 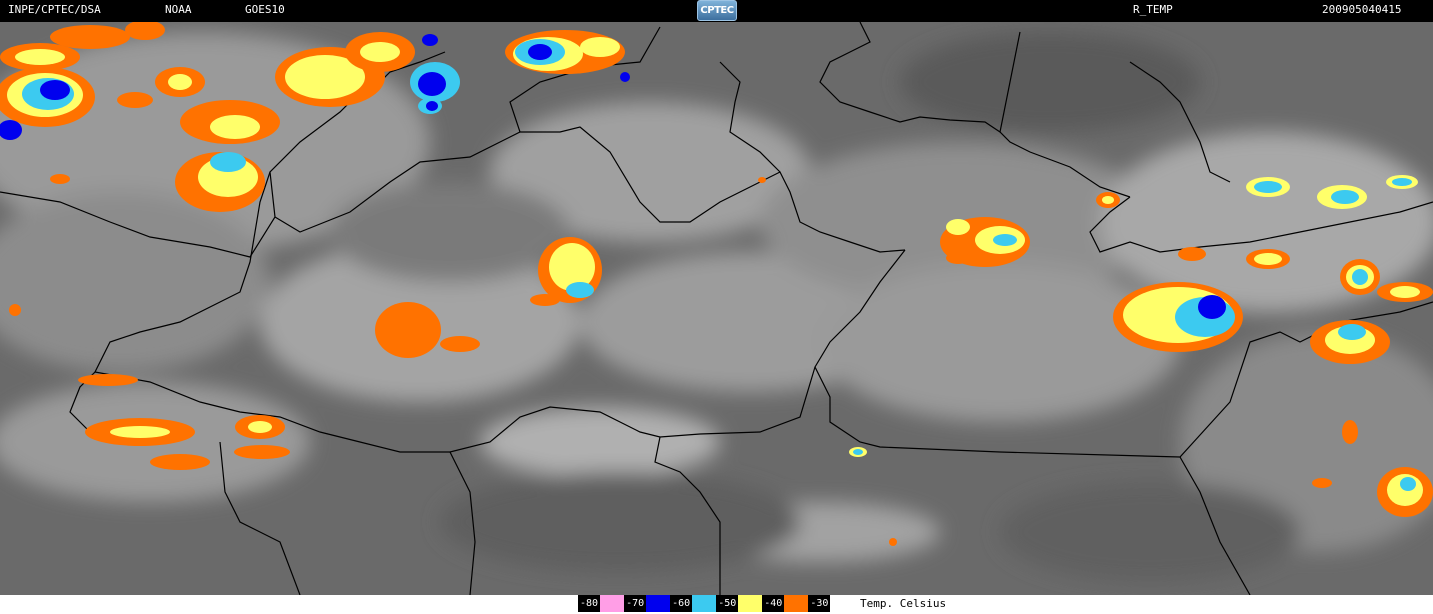 I want to click on legend-item: -40, so click(x=785, y=603).